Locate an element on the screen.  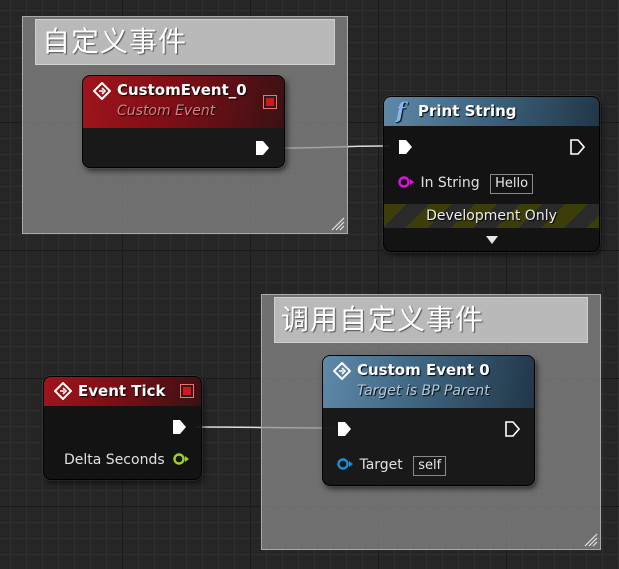
development-only-banner: Development Only is located at coordinates (491, 216).